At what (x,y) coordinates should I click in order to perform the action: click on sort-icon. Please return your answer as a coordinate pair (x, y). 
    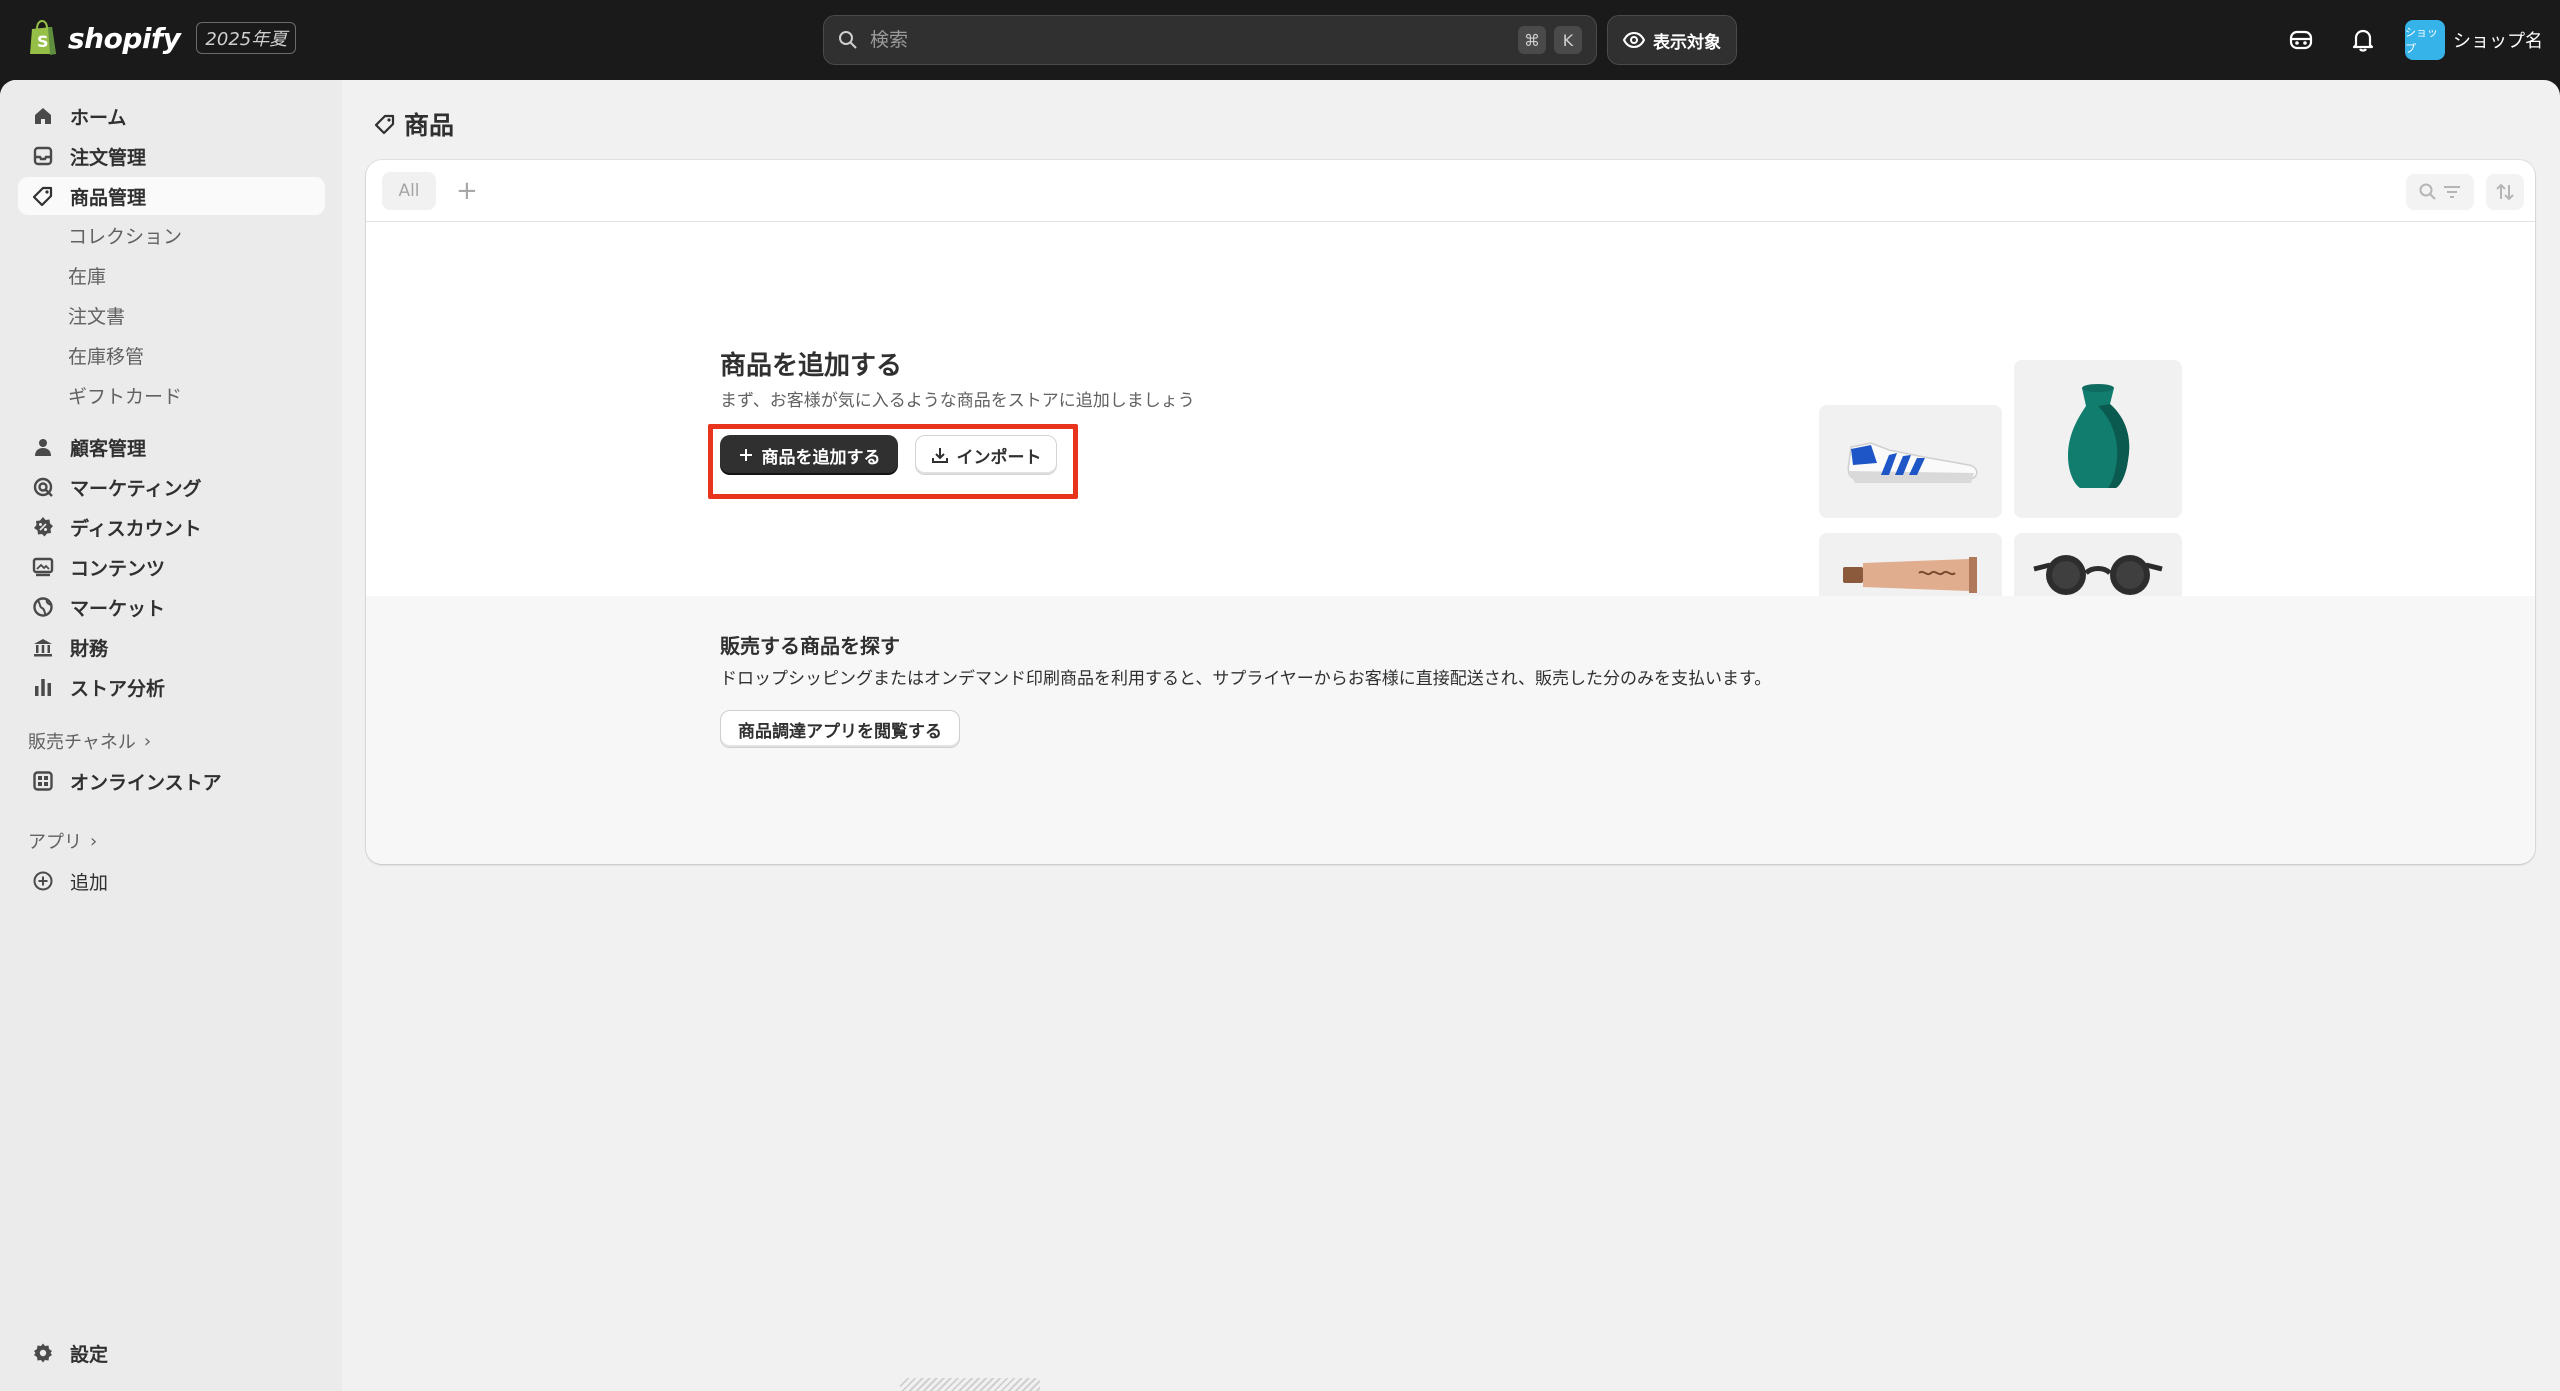
    Looking at the image, I should click on (2505, 192).